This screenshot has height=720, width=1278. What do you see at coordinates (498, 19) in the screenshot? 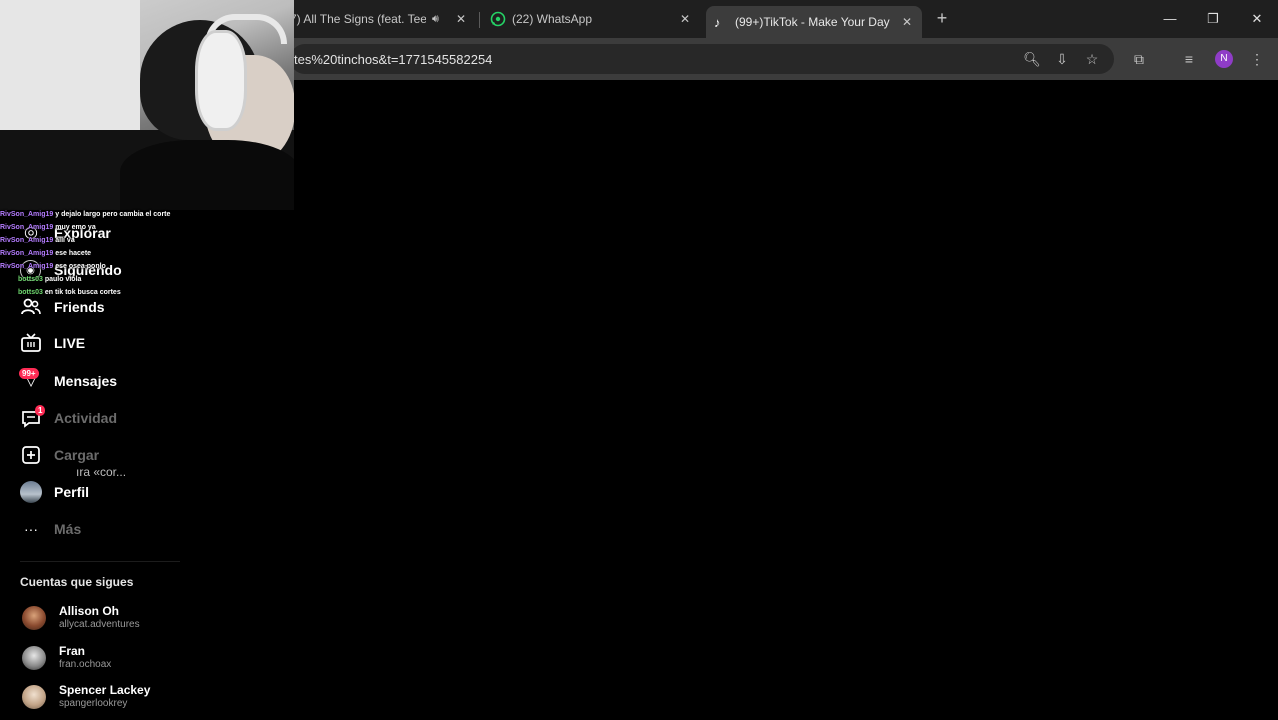
I see `whatsapp-icon` at bounding box center [498, 19].